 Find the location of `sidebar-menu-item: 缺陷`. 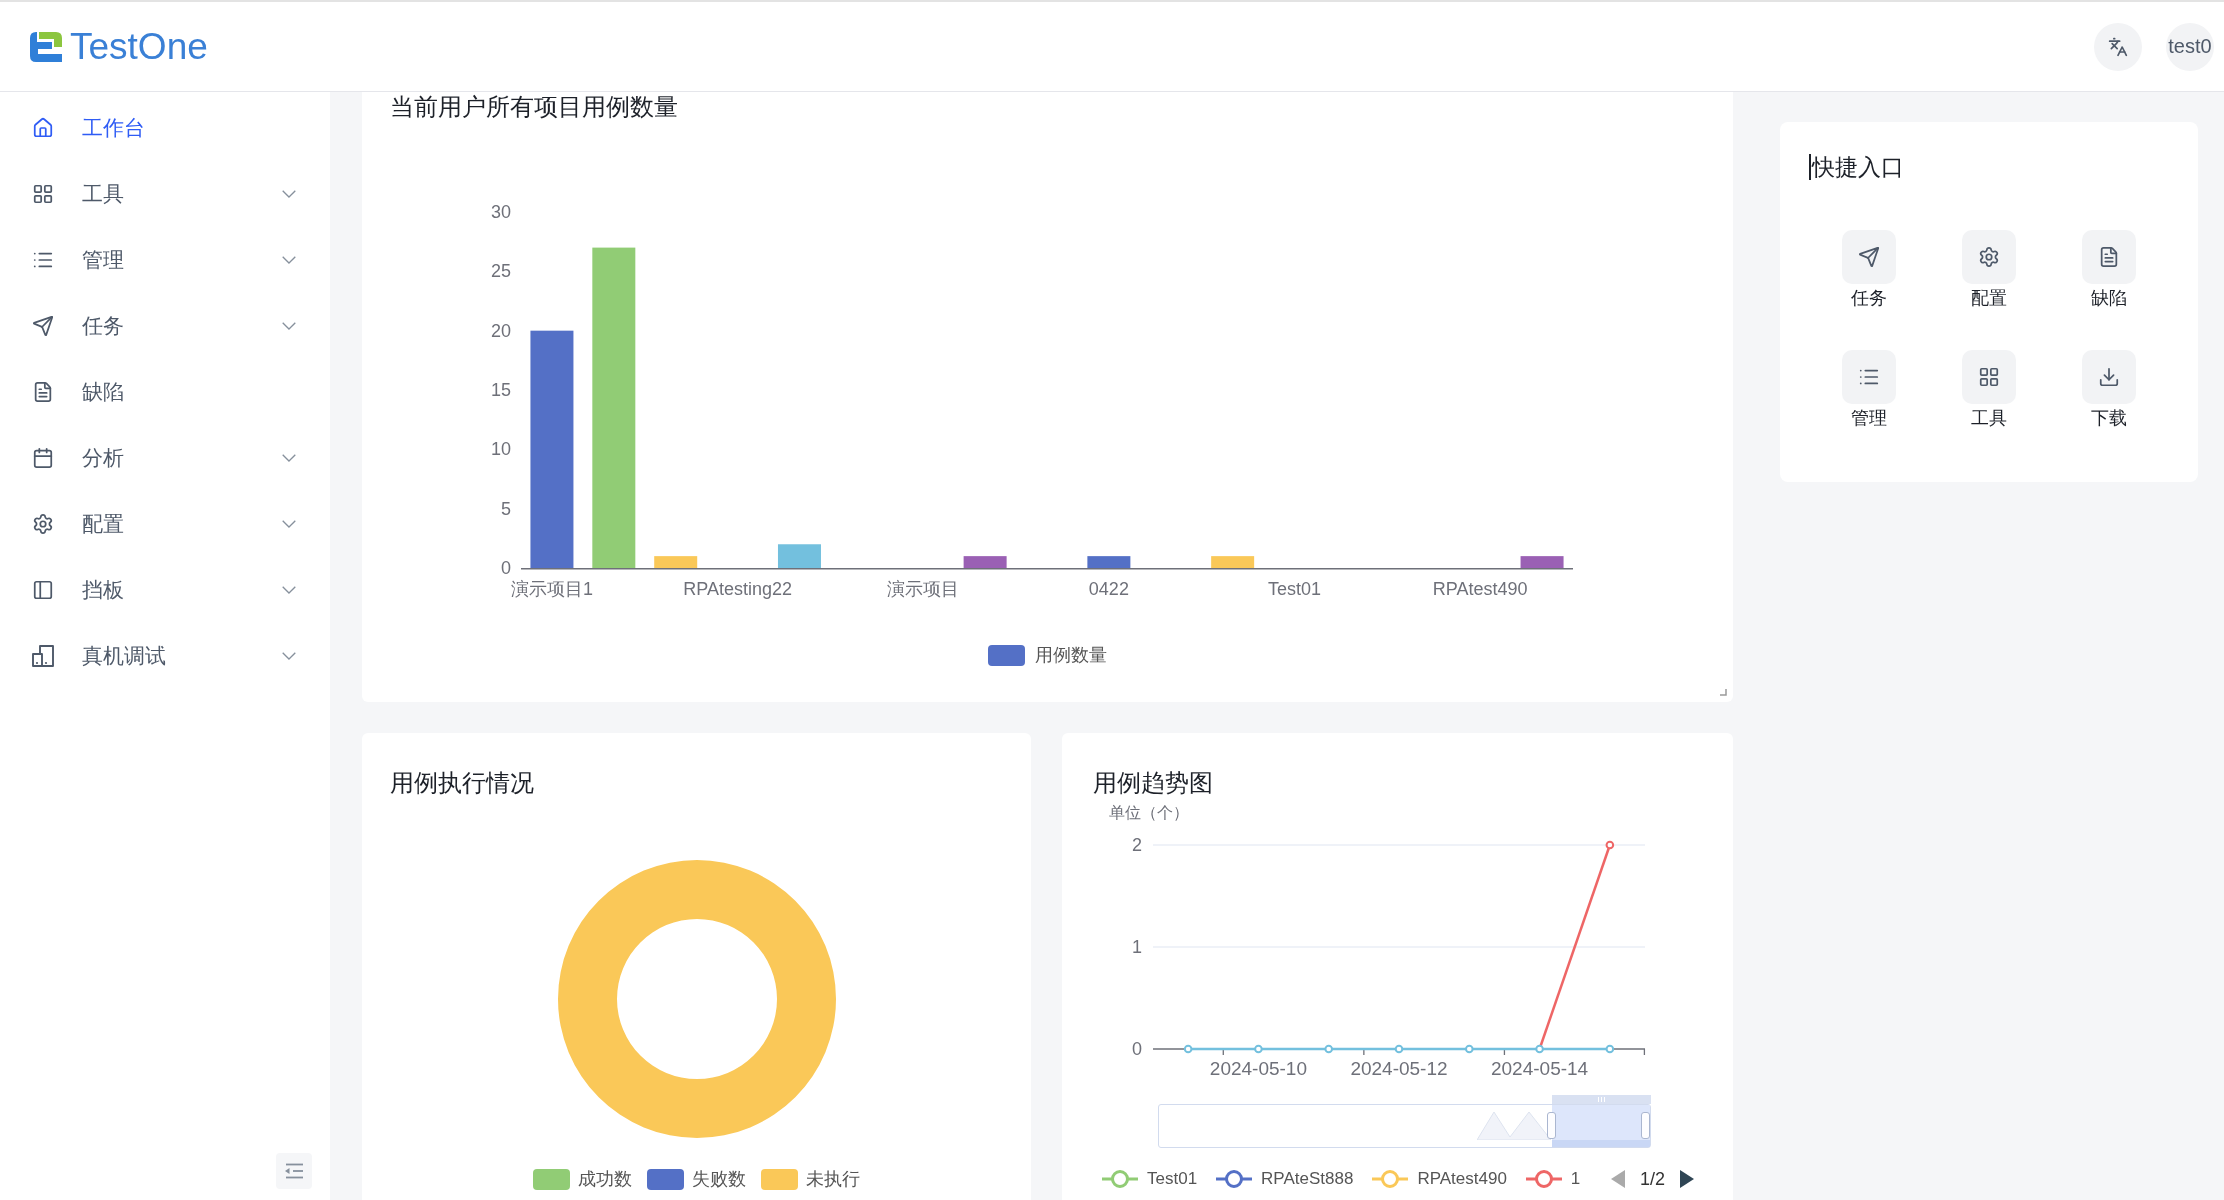

sidebar-menu-item: 缺陷 is located at coordinates (165, 392).